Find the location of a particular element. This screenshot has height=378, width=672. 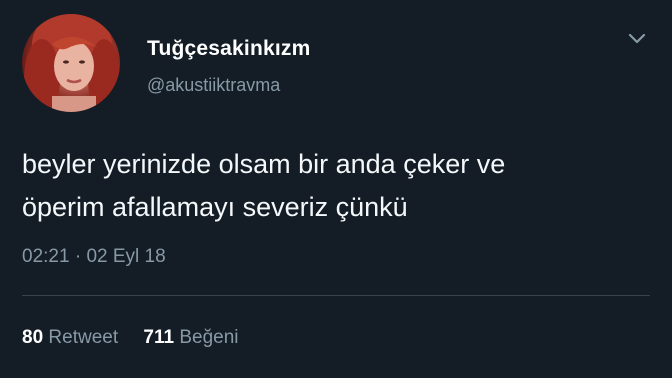

like-count: 711 is located at coordinates (159, 337).